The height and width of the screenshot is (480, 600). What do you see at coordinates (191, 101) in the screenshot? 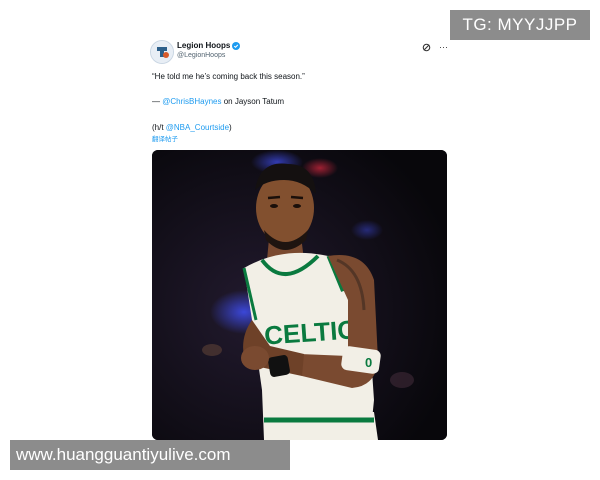
I see `mention-link-chrisbhaynes: @ChrisBHaynes` at bounding box center [191, 101].